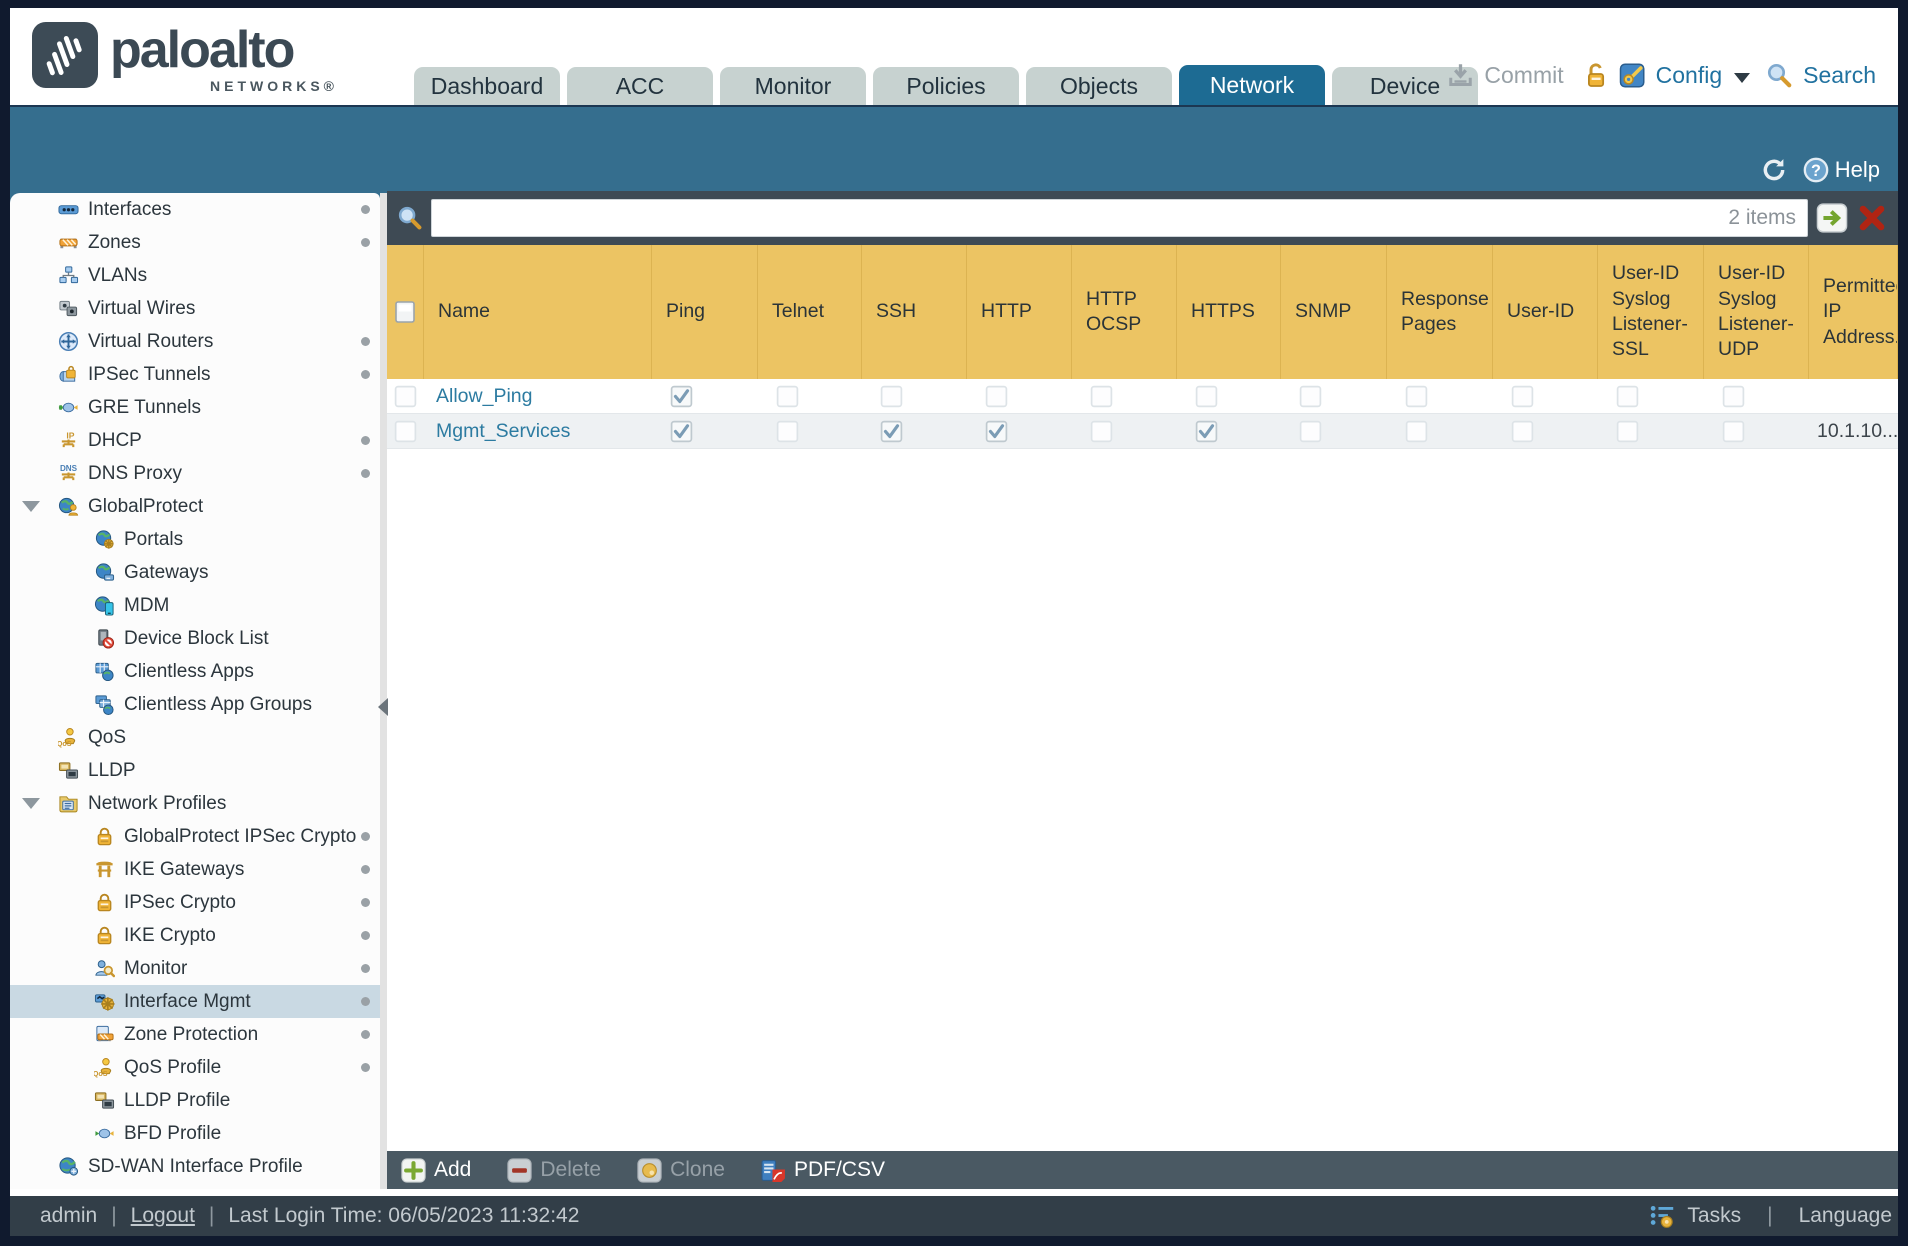  What do you see at coordinates (195, 407) in the screenshot?
I see `sidebar-item-gre-tunnels: GRE Tunnels` at bounding box center [195, 407].